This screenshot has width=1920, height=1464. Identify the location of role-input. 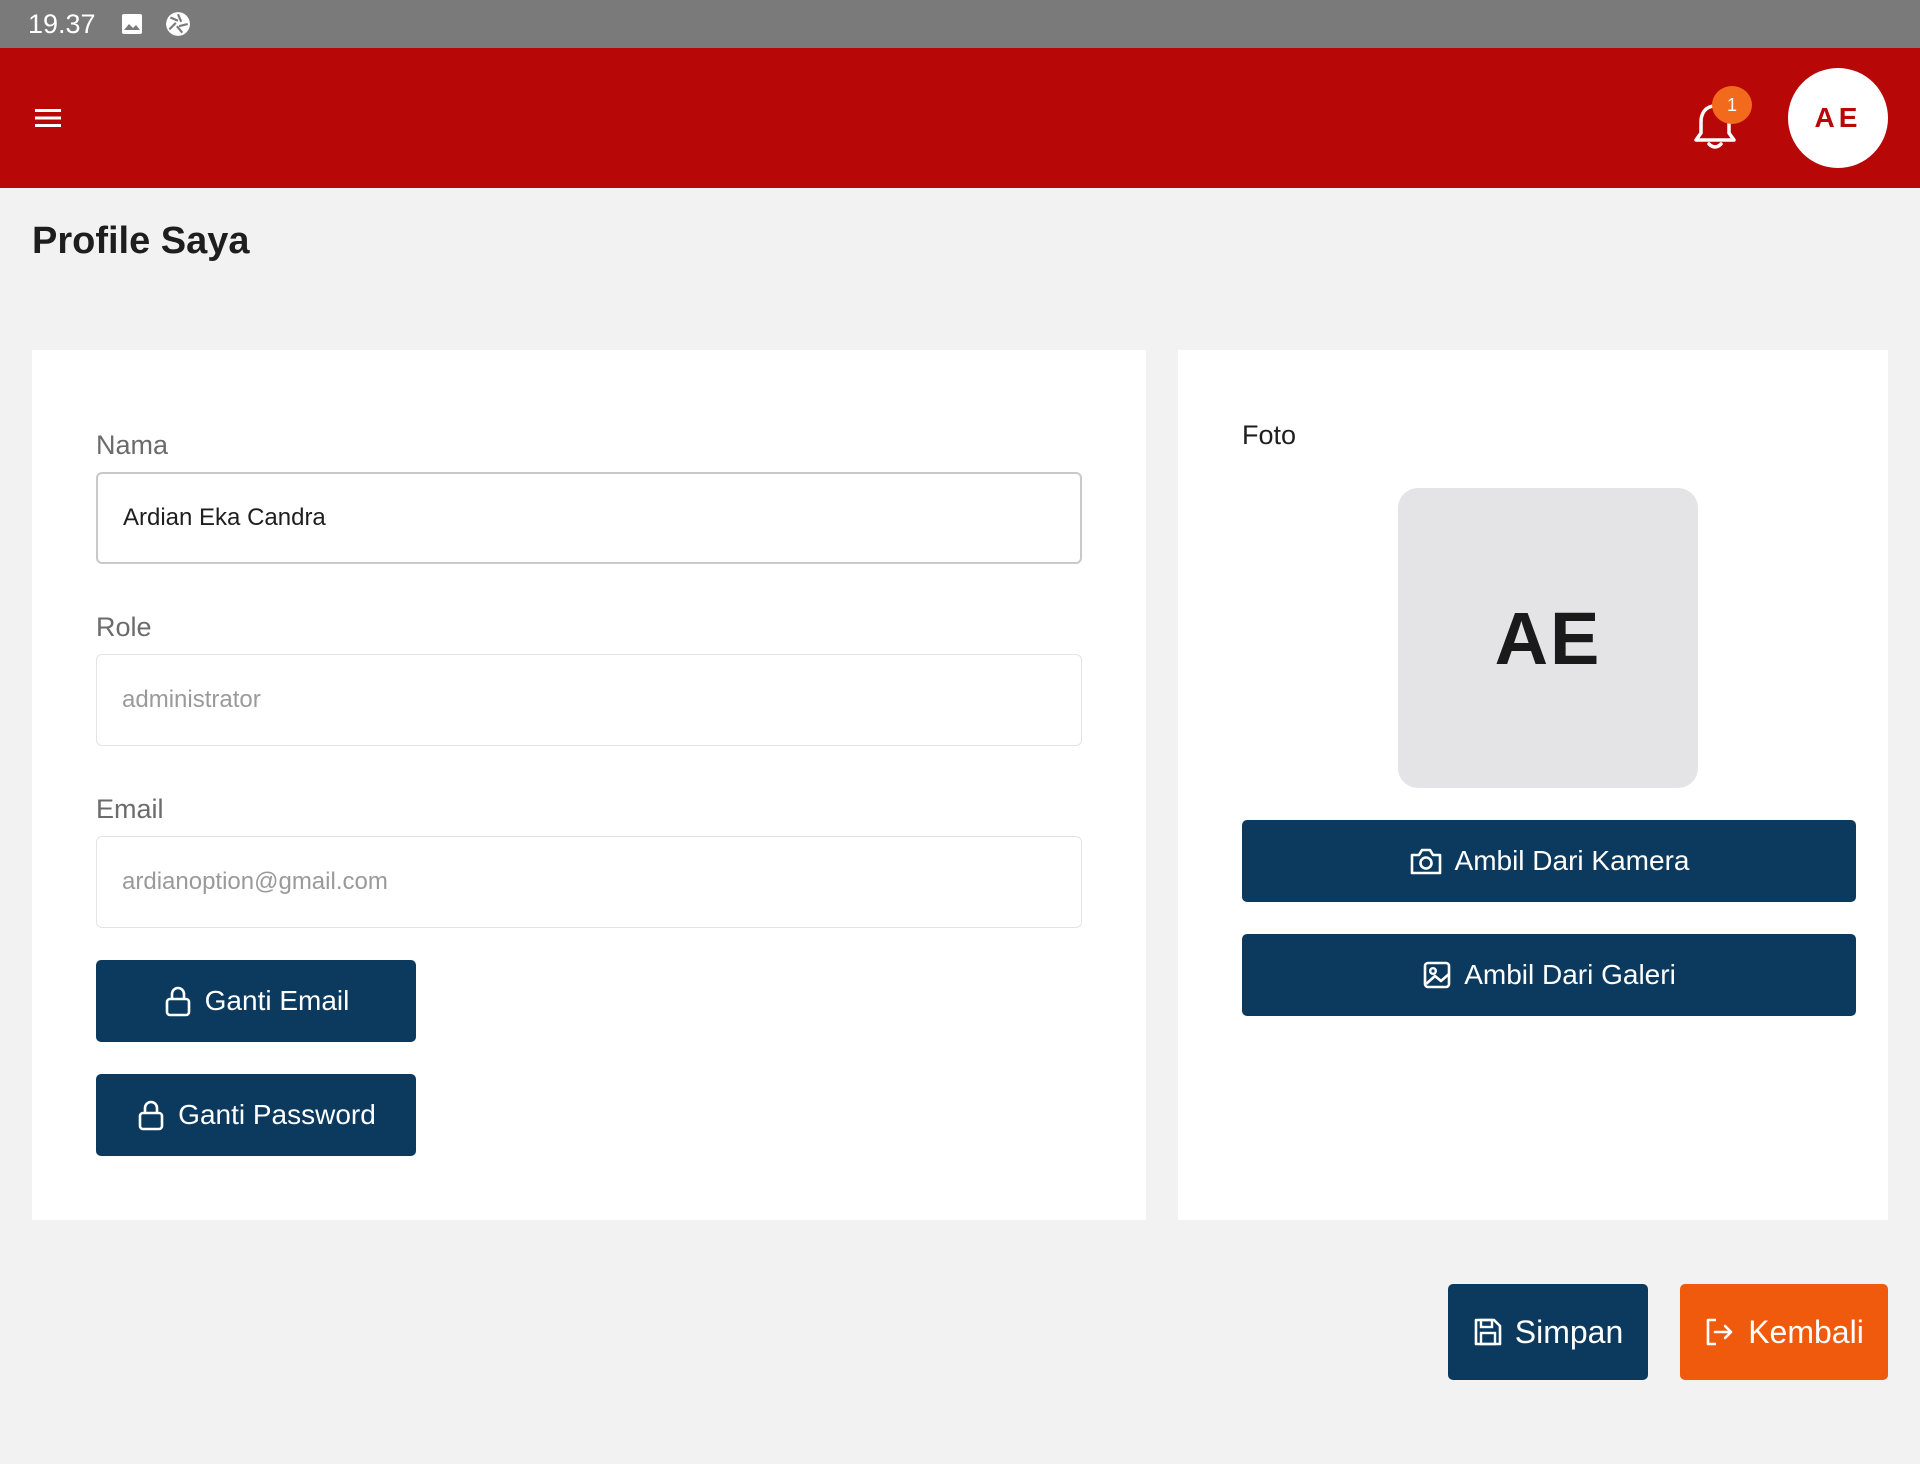
(589, 700).